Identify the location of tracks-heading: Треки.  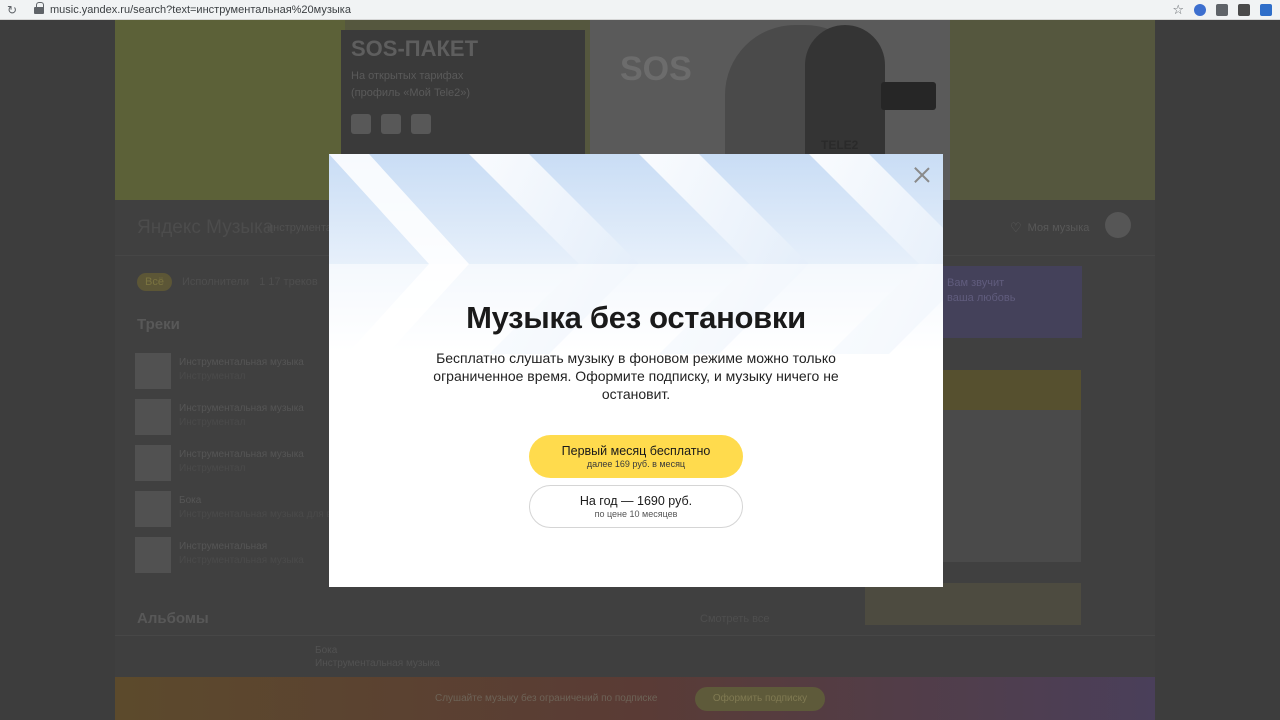
(158, 324).